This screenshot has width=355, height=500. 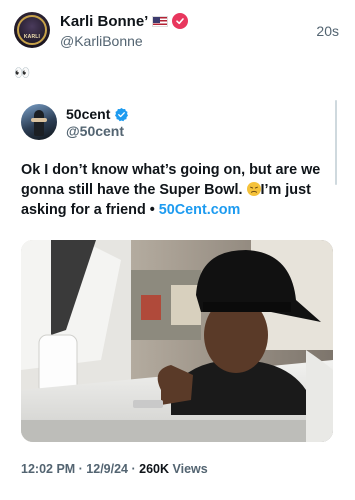 What do you see at coordinates (336, 142) in the screenshot?
I see `scrollbar` at bounding box center [336, 142].